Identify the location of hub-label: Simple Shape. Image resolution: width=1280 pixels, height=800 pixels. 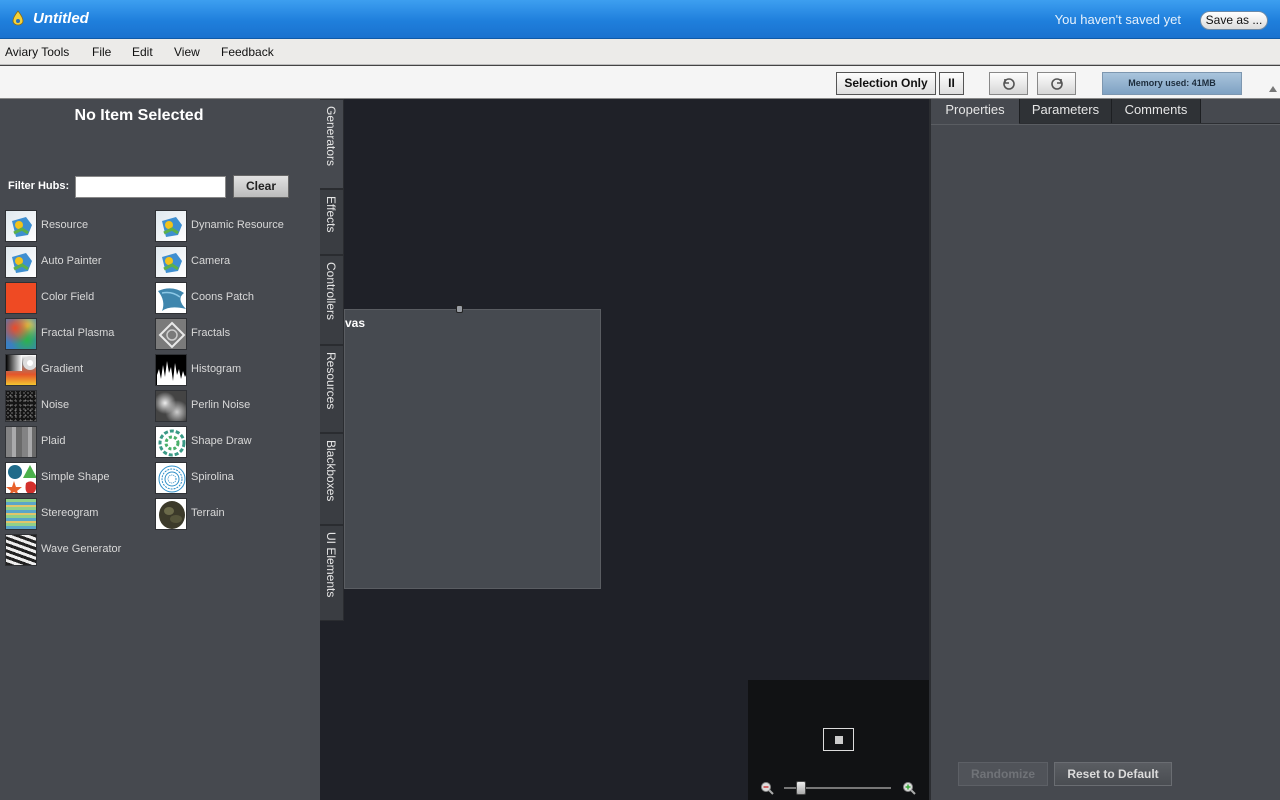
(75, 477).